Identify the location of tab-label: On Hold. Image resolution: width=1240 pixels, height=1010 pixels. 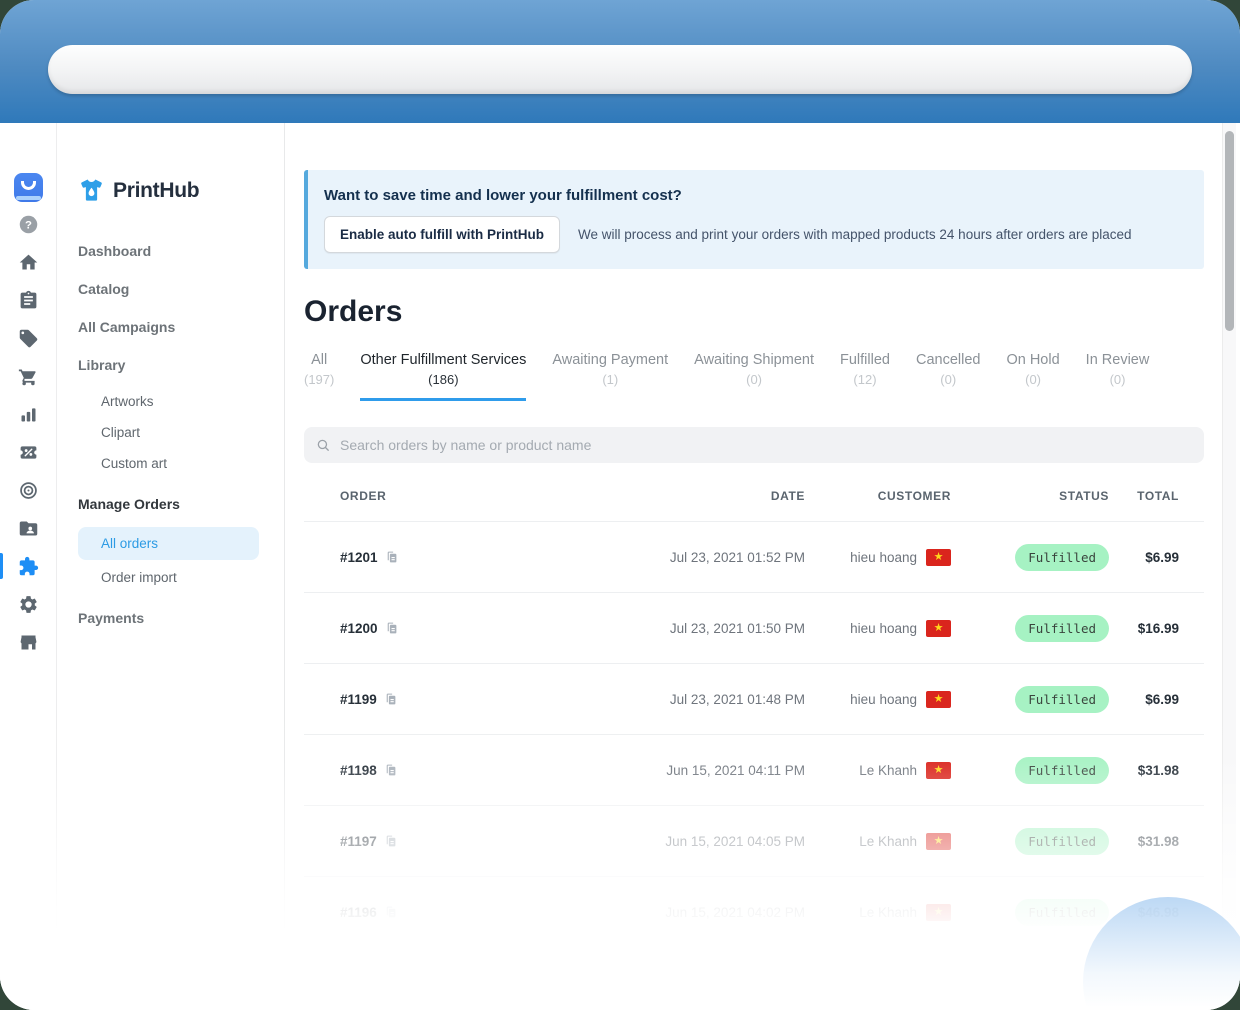
(1033, 360).